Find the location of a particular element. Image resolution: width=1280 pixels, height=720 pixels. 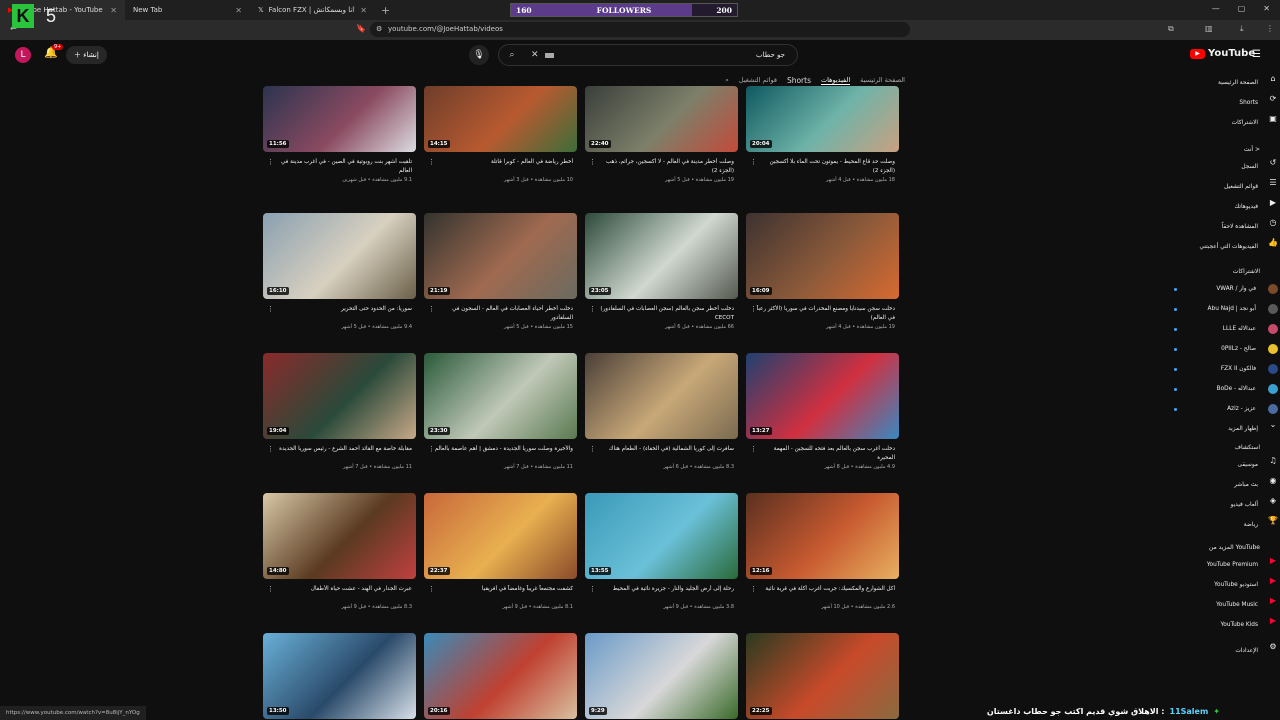

video-thumbnail: 13:50 is located at coordinates (339, 676).